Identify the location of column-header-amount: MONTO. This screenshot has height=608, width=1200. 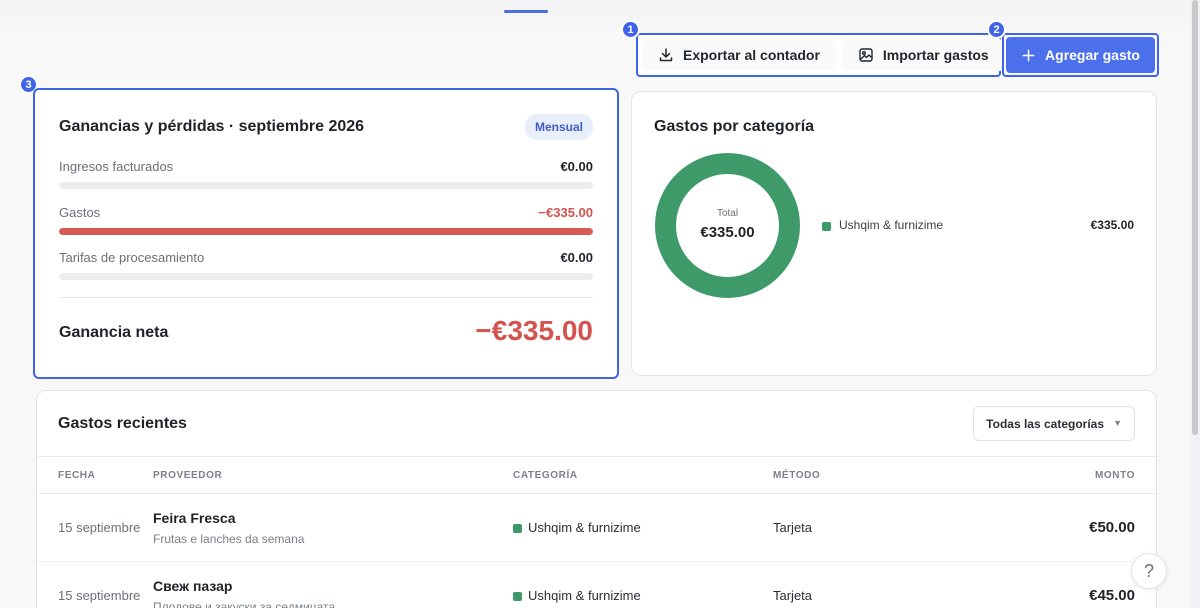
(1115, 475).